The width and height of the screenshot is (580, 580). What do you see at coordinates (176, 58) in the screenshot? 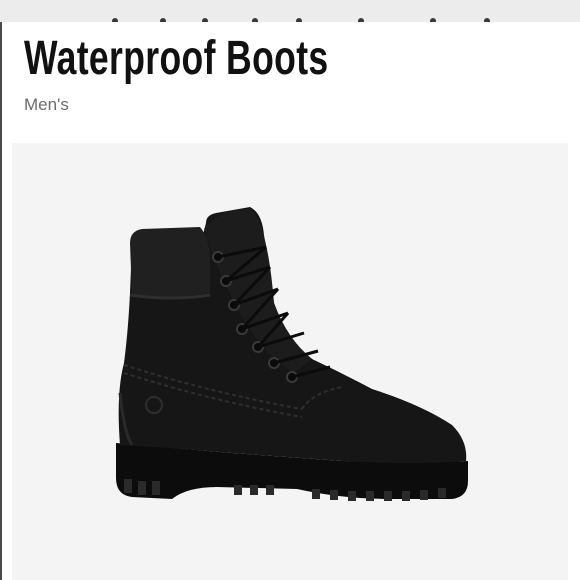
I see `product-title: Waterproof Boots` at bounding box center [176, 58].